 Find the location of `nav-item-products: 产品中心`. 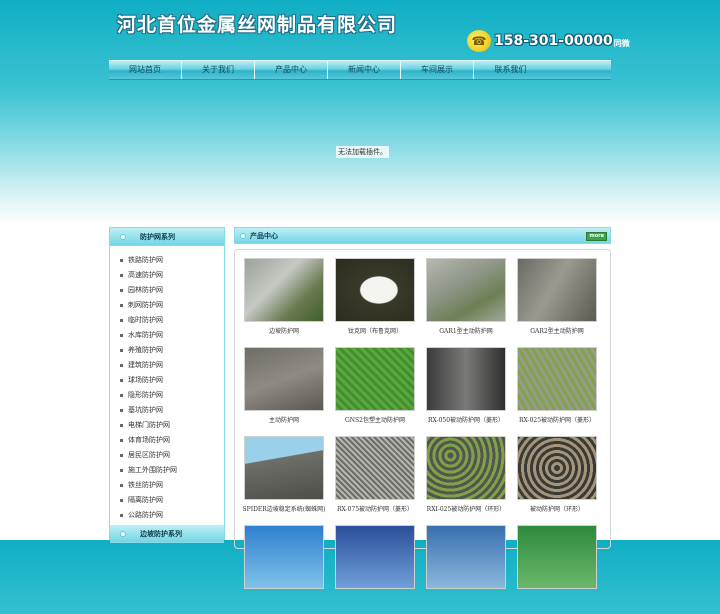

nav-item-products: 产品中心 is located at coordinates (291, 70).